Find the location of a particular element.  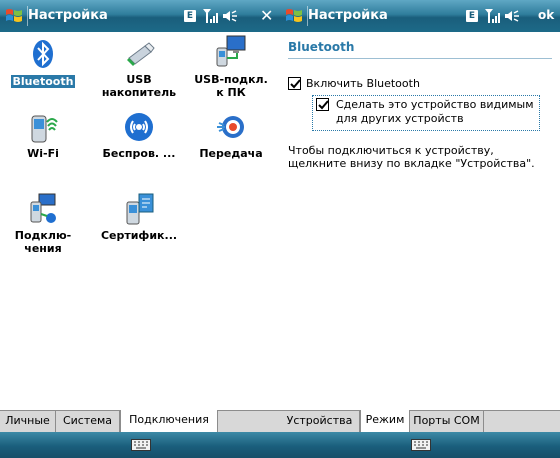

beam-item: Передача is located at coordinates (231, 135).